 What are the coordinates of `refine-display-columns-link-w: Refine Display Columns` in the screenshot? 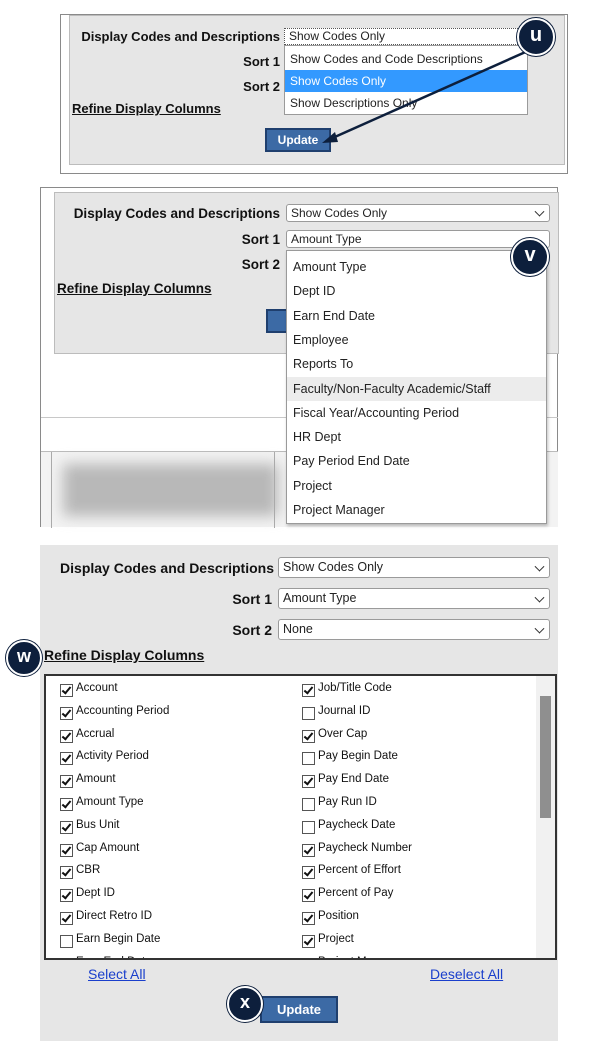 It's located at (124, 655).